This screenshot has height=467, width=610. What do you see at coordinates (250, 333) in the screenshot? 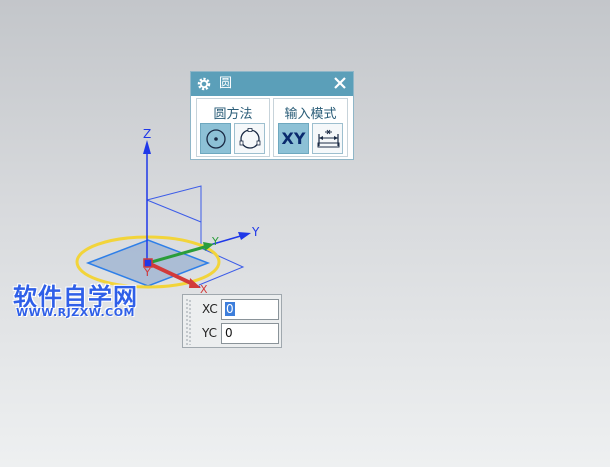
I see `yc-input: 0` at bounding box center [250, 333].